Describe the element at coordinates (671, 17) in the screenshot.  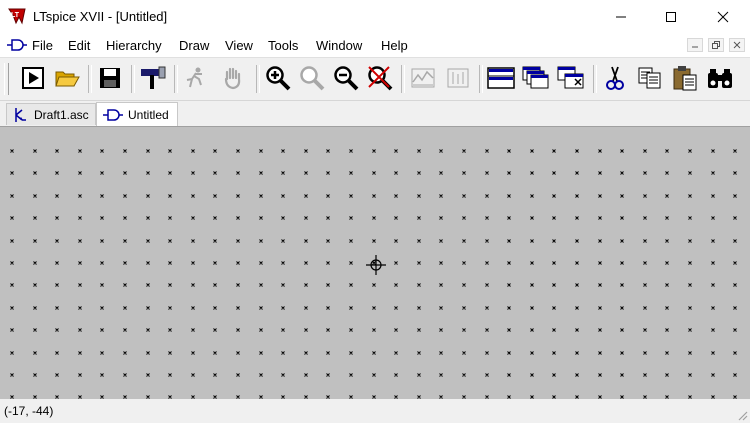
I see `maximize-button` at that location.